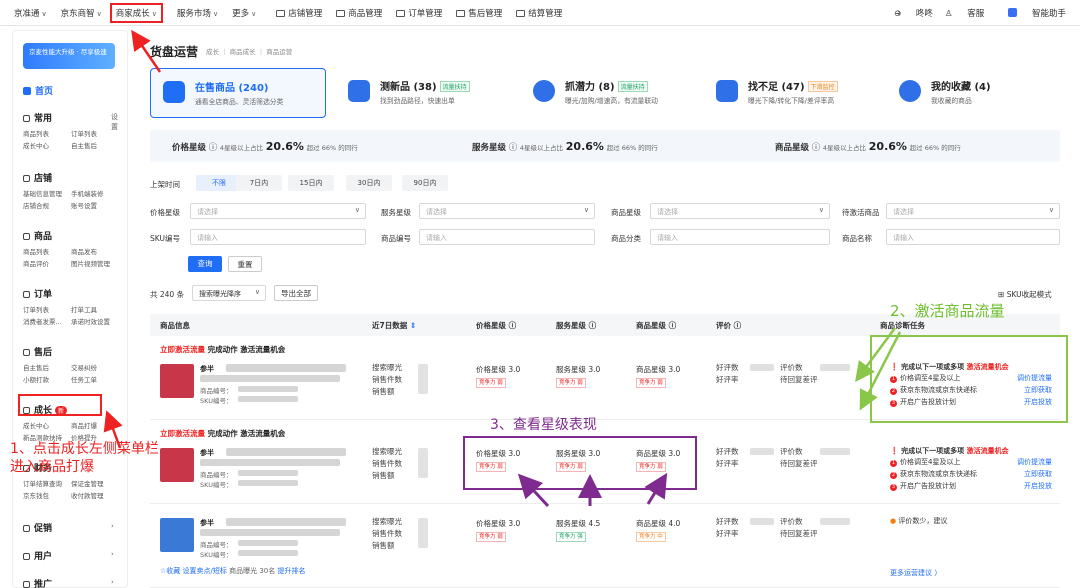  Describe the element at coordinates (972, 573) in the screenshot. I see `more-suggestions-link: 更多运营建议 〉` at that location.